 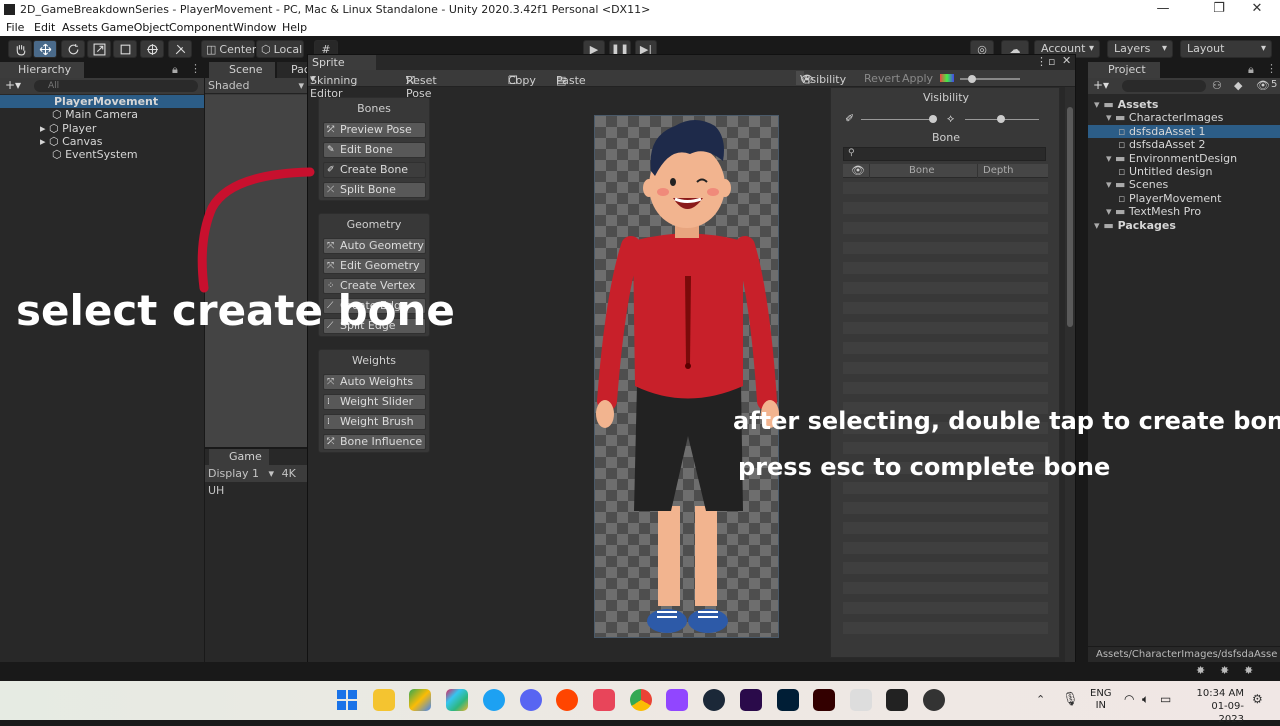 I want to click on menu-help: Help, so click(x=294, y=27).